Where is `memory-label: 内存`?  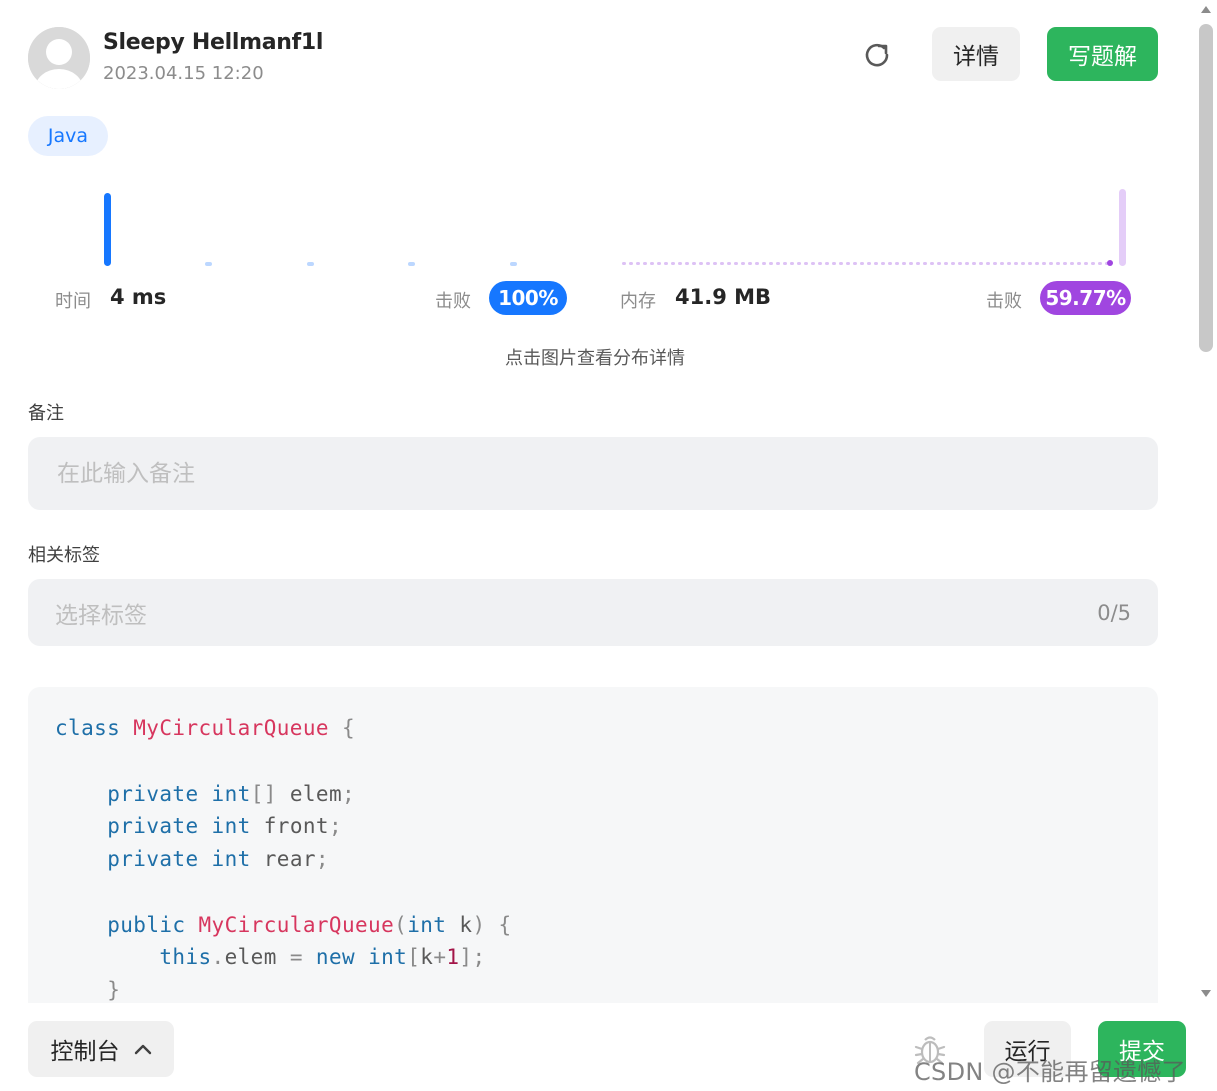
memory-label: 内存 is located at coordinates (638, 301).